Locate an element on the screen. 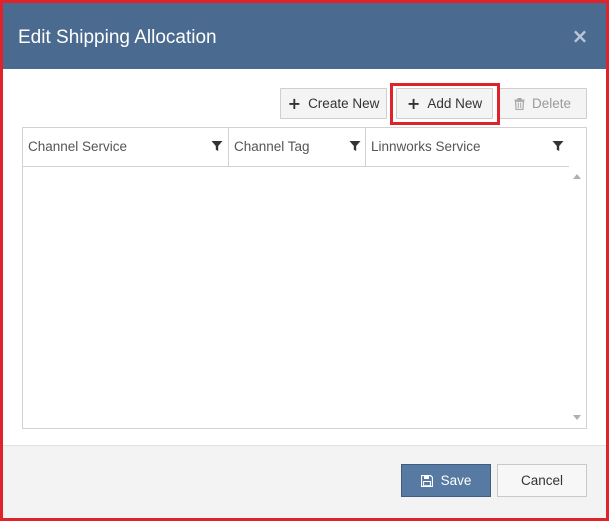 The image size is (609, 521). column-label: Channel Tag is located at coordinates (272, 146).